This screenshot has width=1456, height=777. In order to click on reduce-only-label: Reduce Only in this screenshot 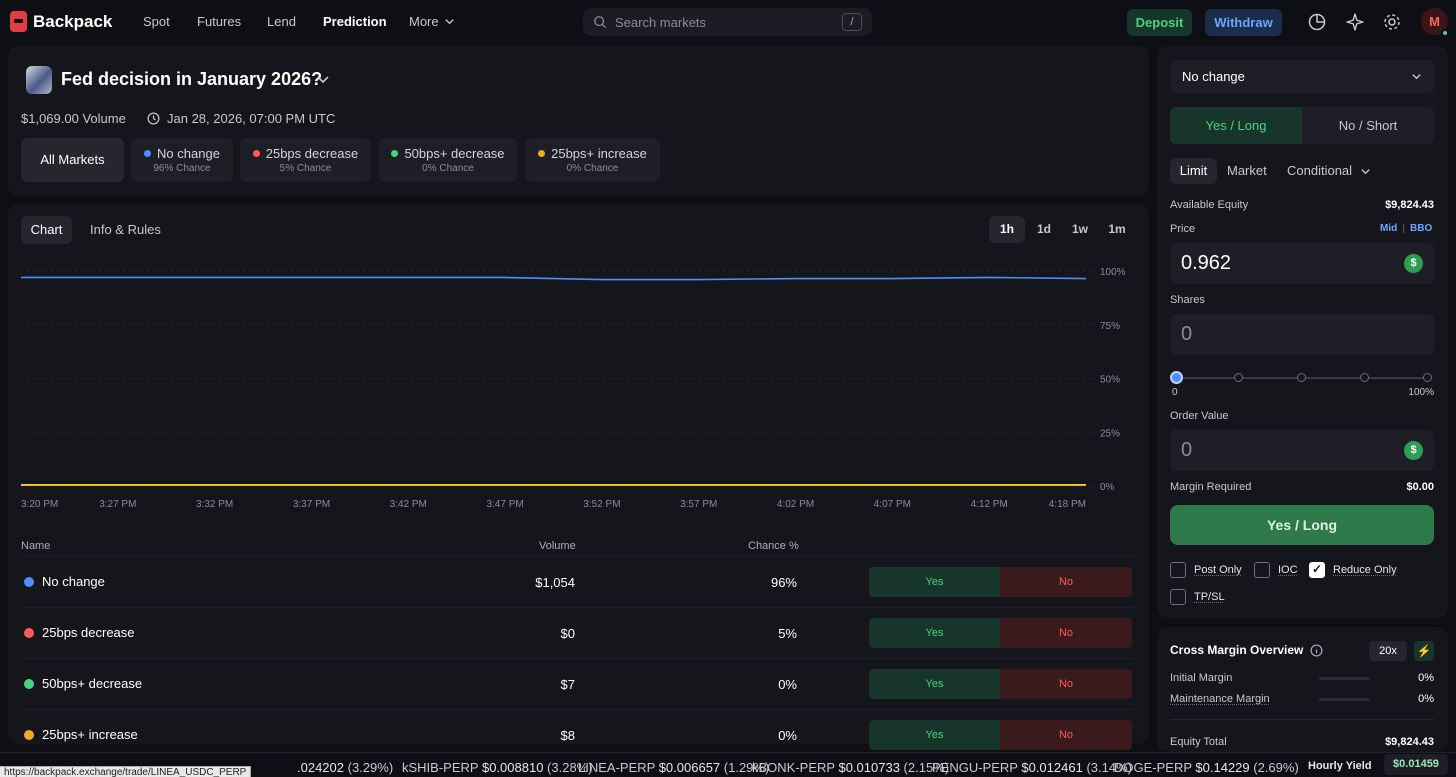, I will do `click(1365, 570)`.